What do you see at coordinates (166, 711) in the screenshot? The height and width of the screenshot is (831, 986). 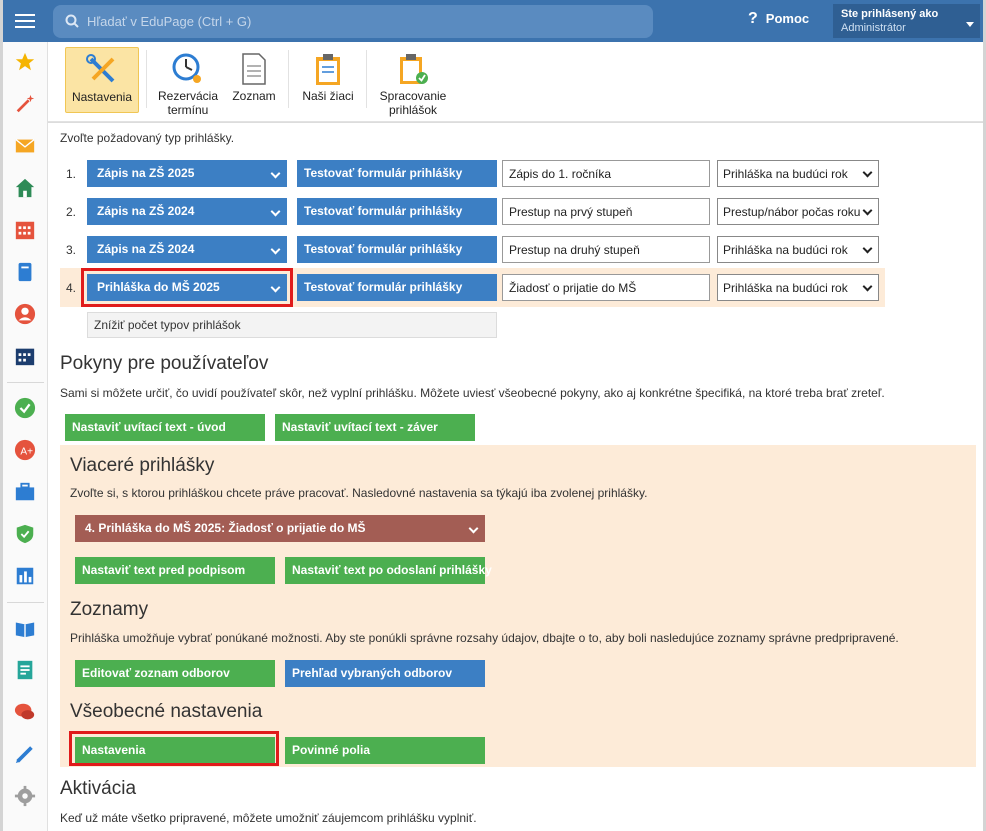 I see `section-title-general: Všeobecné nastavenia` at bounding box center [166, 711].